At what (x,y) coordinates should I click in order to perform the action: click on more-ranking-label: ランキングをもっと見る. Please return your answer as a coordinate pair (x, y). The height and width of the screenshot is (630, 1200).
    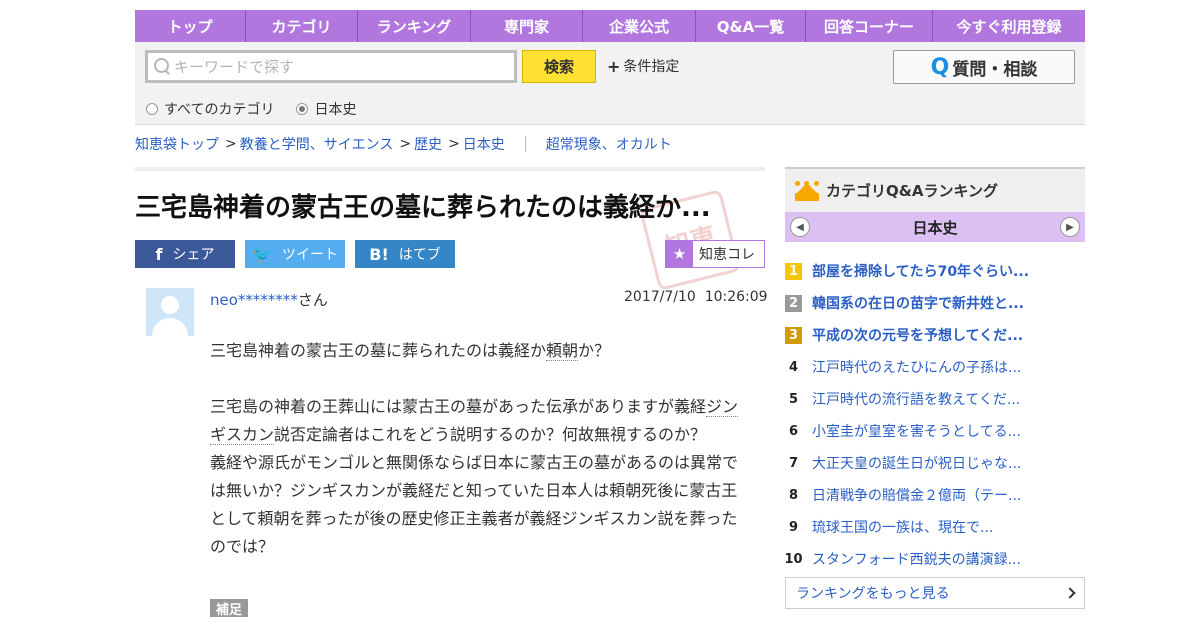
    Looking at the image, I should click on (873, 594).